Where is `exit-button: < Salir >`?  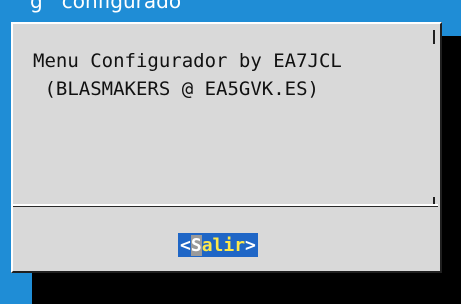
exit-button: < Salir > is located at coordinates (218, 245).